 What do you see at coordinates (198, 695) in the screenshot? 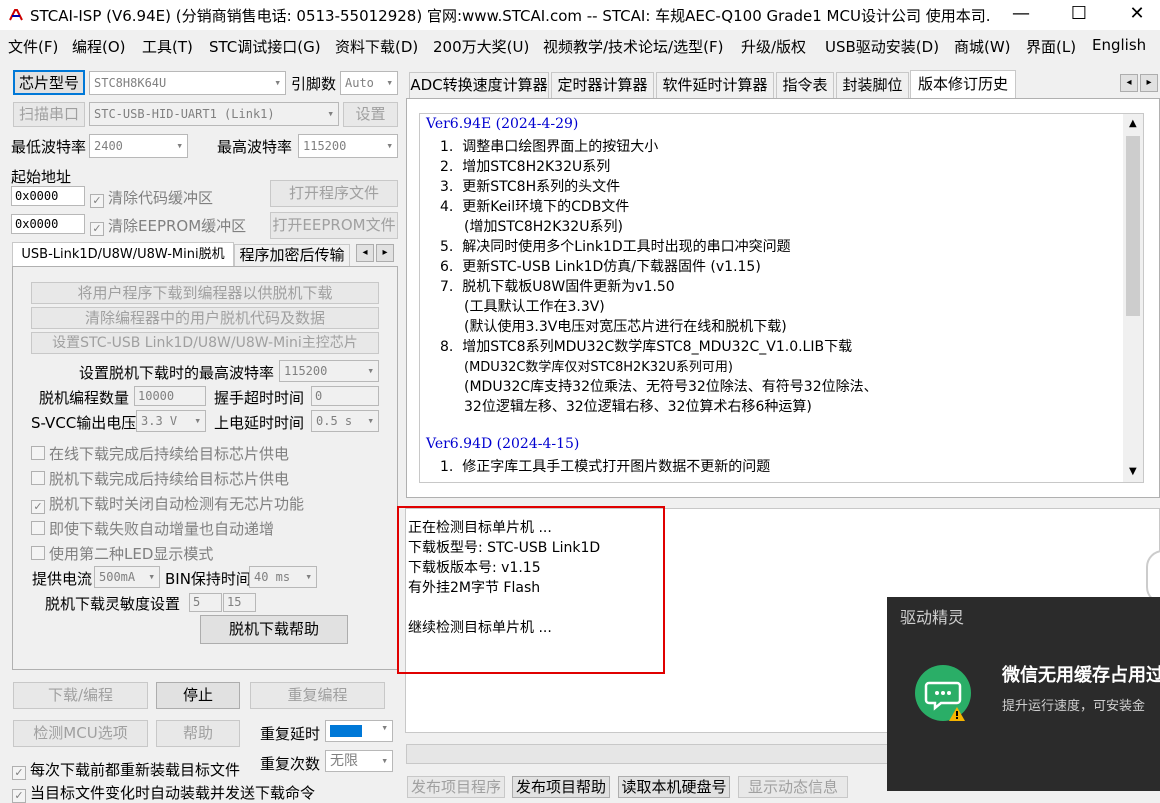
I see `stop-button: 停止` at bounding box center [198, 695].